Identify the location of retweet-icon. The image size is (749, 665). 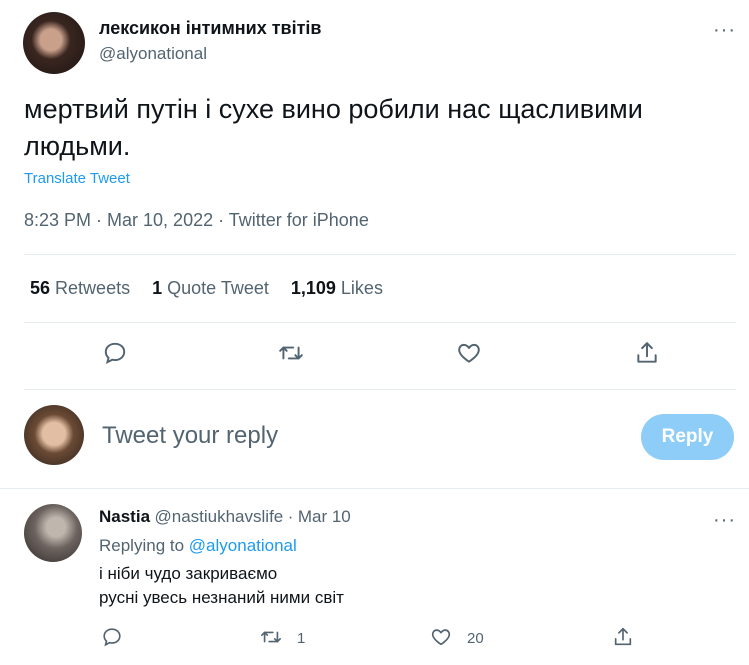
(291, 353).